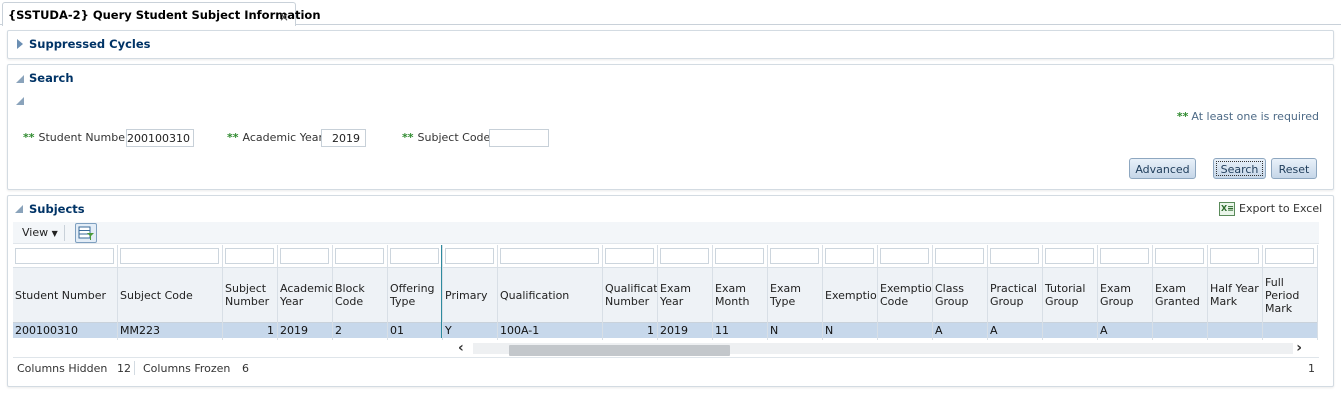 The height and width of the screenshot is (398, 1341). Describe the element at coordinates (740, 330) in the screenshot. I see `table-cell: 11` at that location.